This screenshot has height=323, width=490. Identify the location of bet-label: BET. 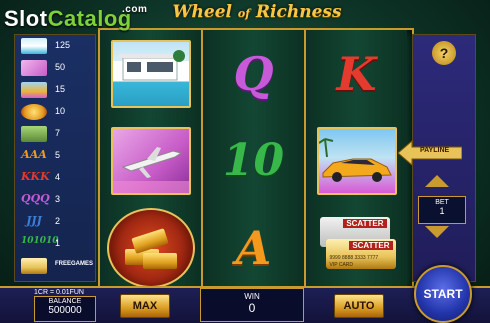
(442, 202).